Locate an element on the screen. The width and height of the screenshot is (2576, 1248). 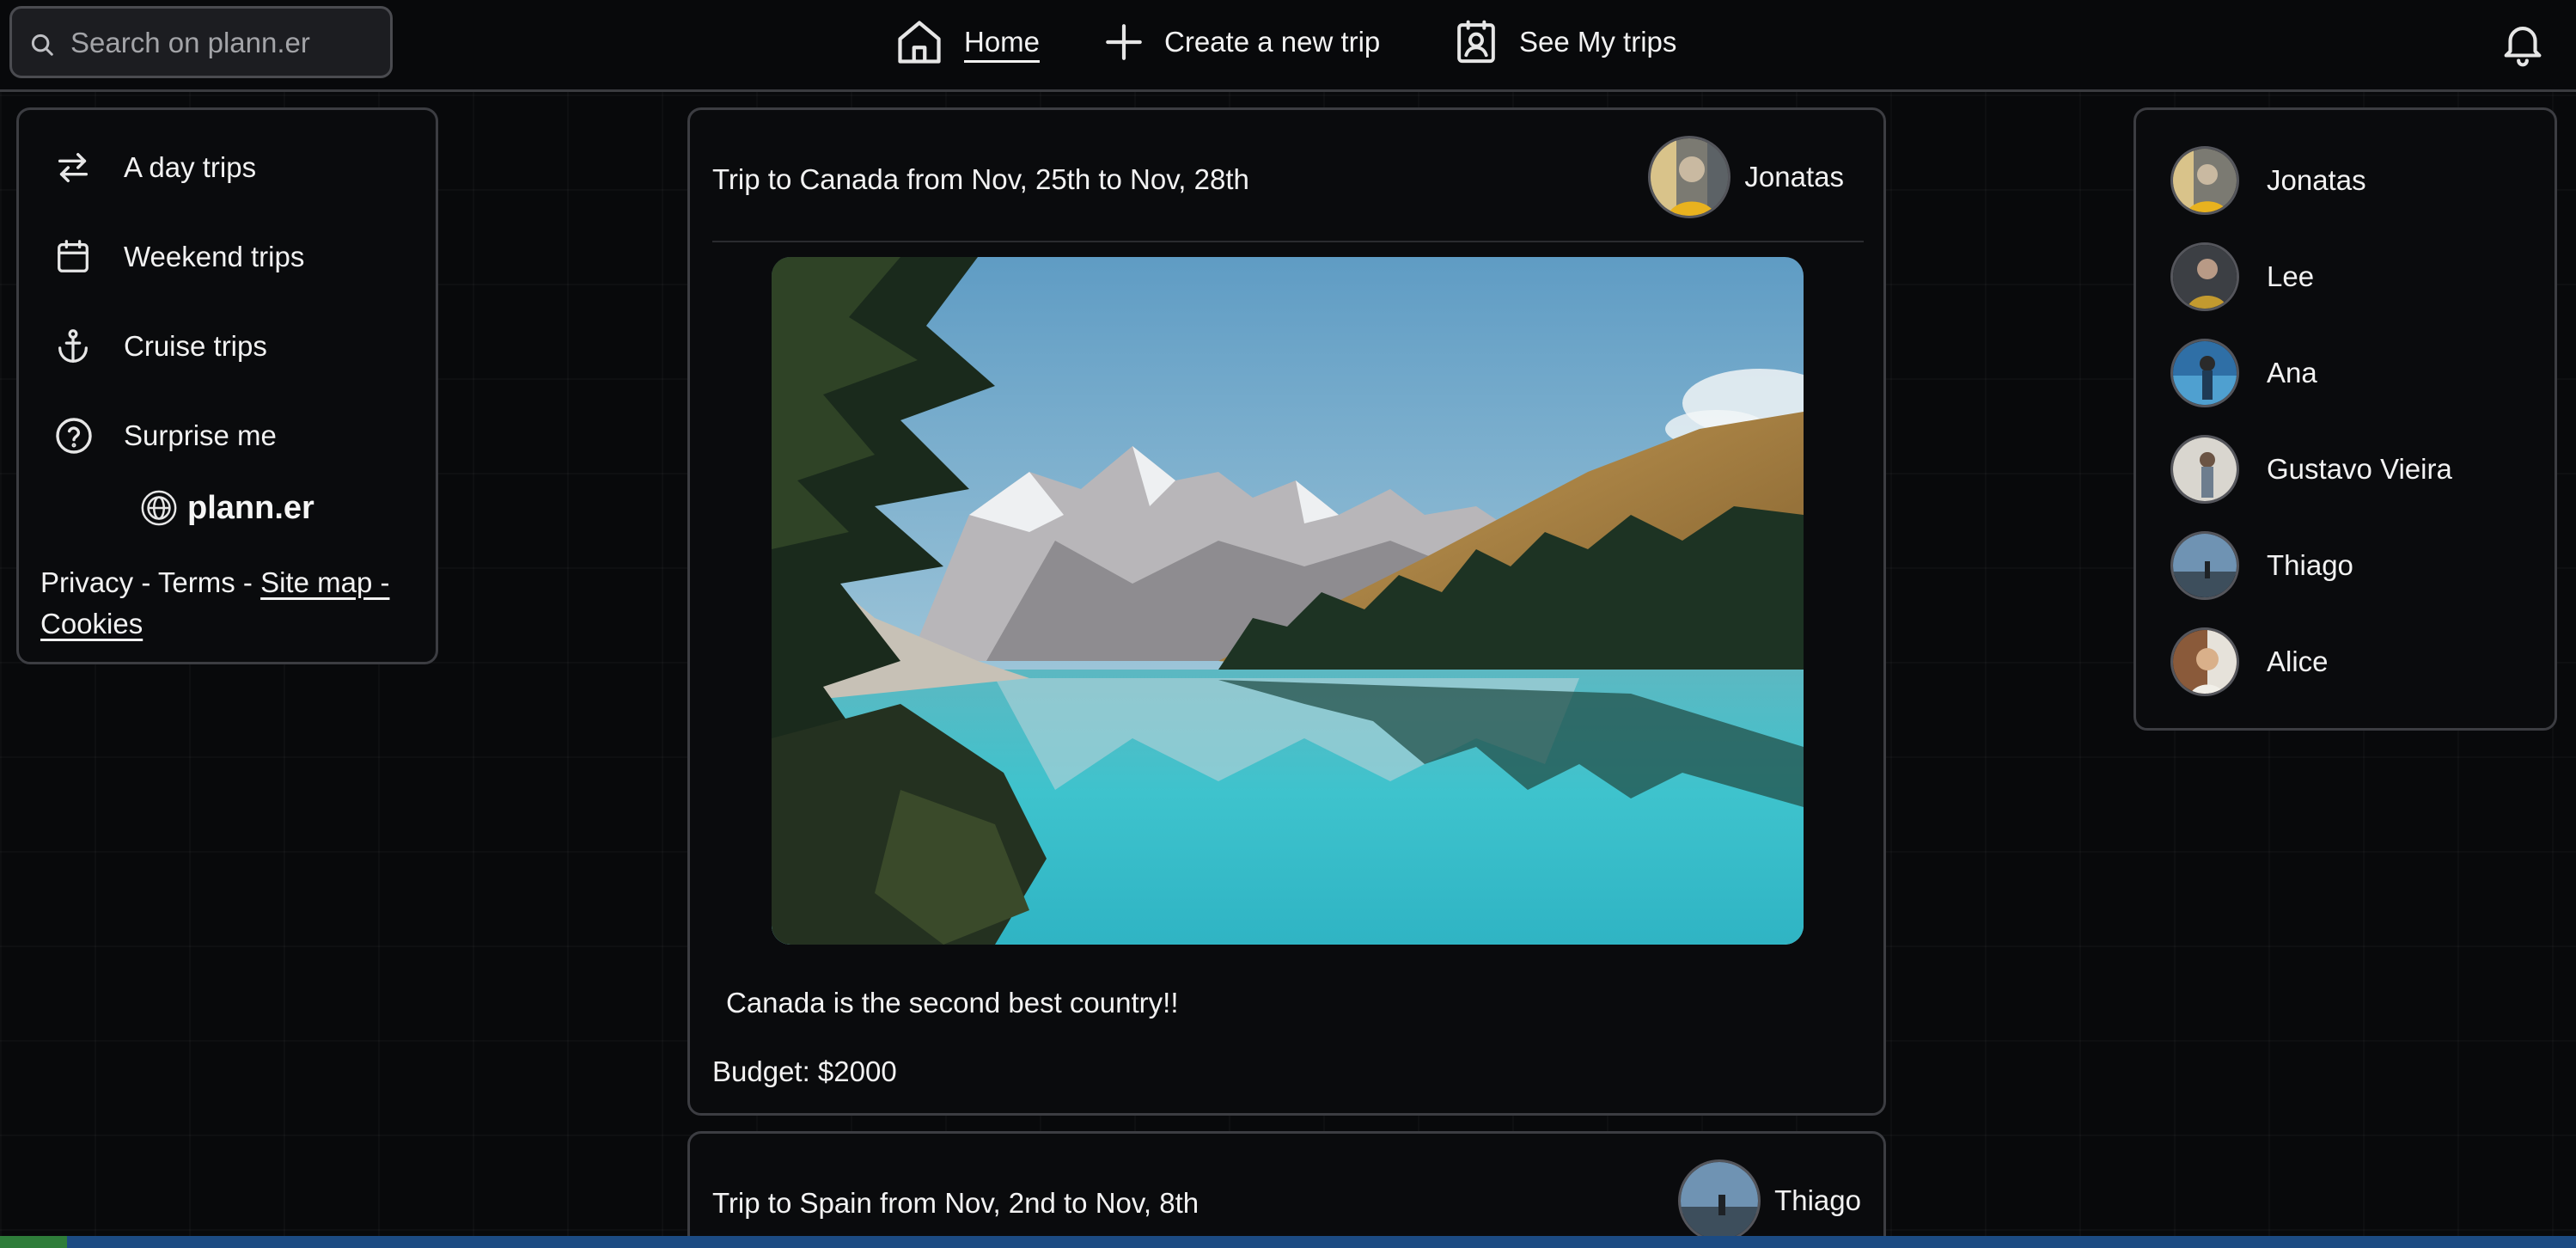
search-box is located at coordinates (201, 42).